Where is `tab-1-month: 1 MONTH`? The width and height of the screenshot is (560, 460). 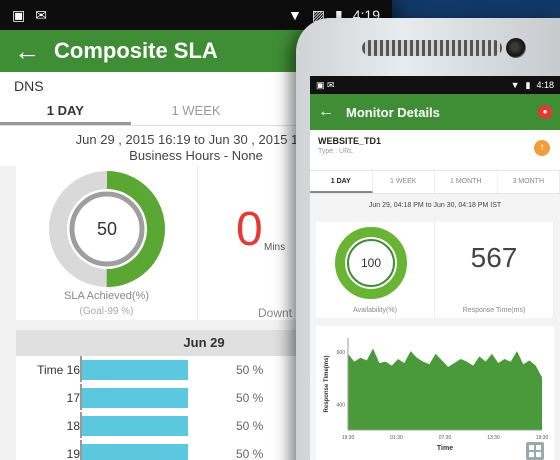 tab-1-month: 1 MONTH is located at coordinates (466, 182).